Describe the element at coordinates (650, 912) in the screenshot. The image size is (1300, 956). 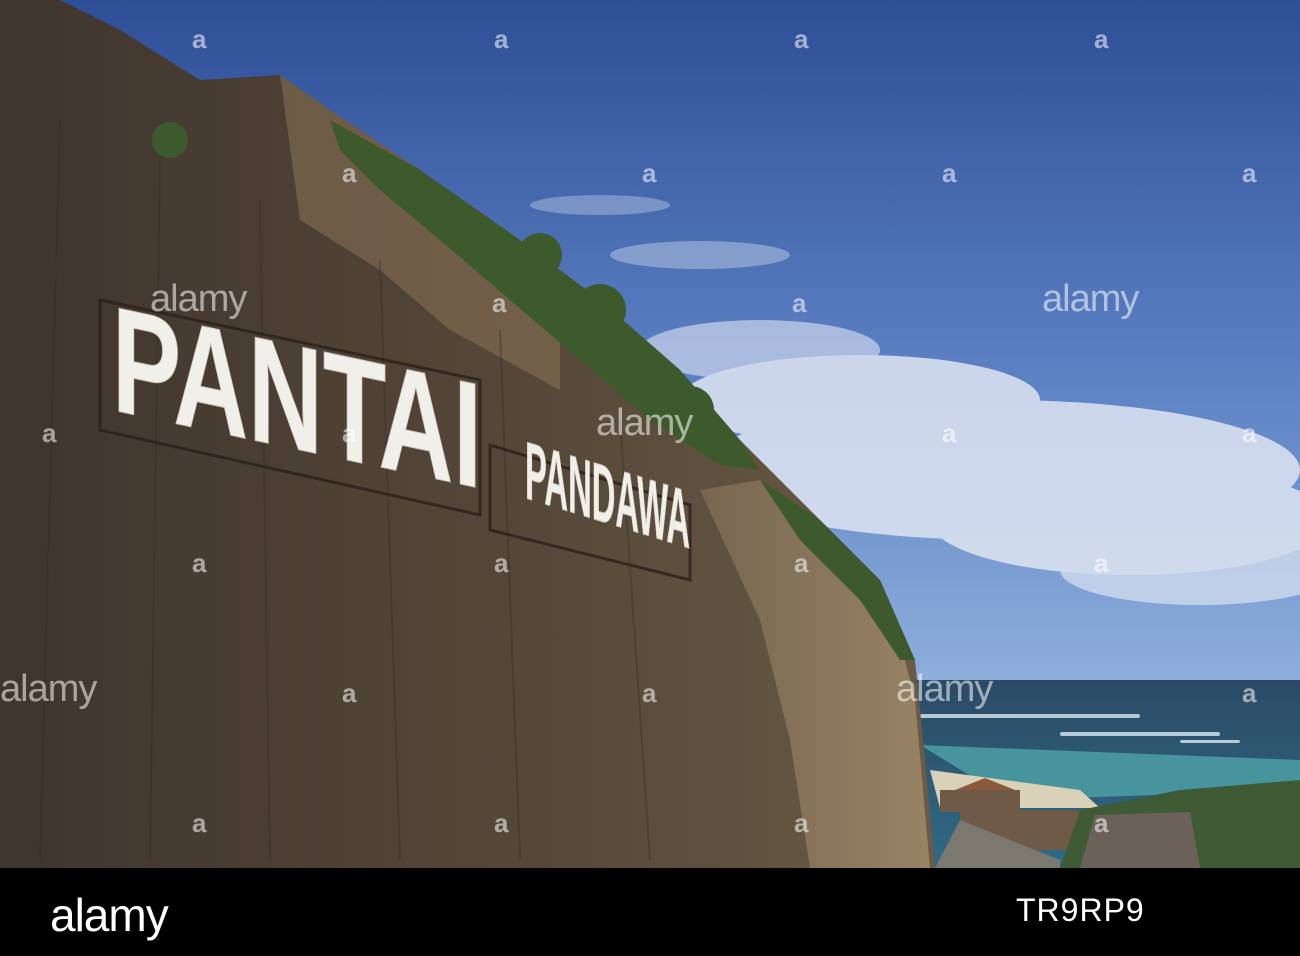
I see `watermark-footer-bar: alamy TR9RP9` at that location.